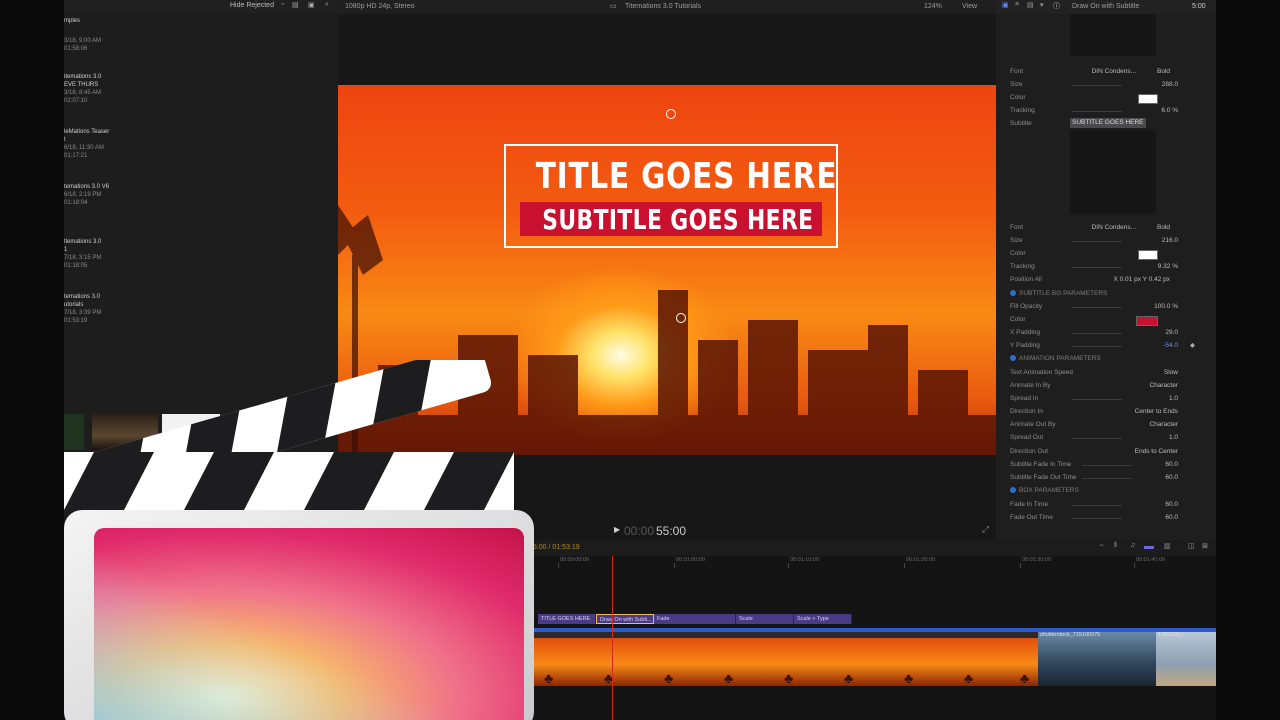 This screenshot has width=1280, height=720. Describe the element at coordinates (1199, 6) in the screenshot. I see `inspector-duration: 5:00` at that location.